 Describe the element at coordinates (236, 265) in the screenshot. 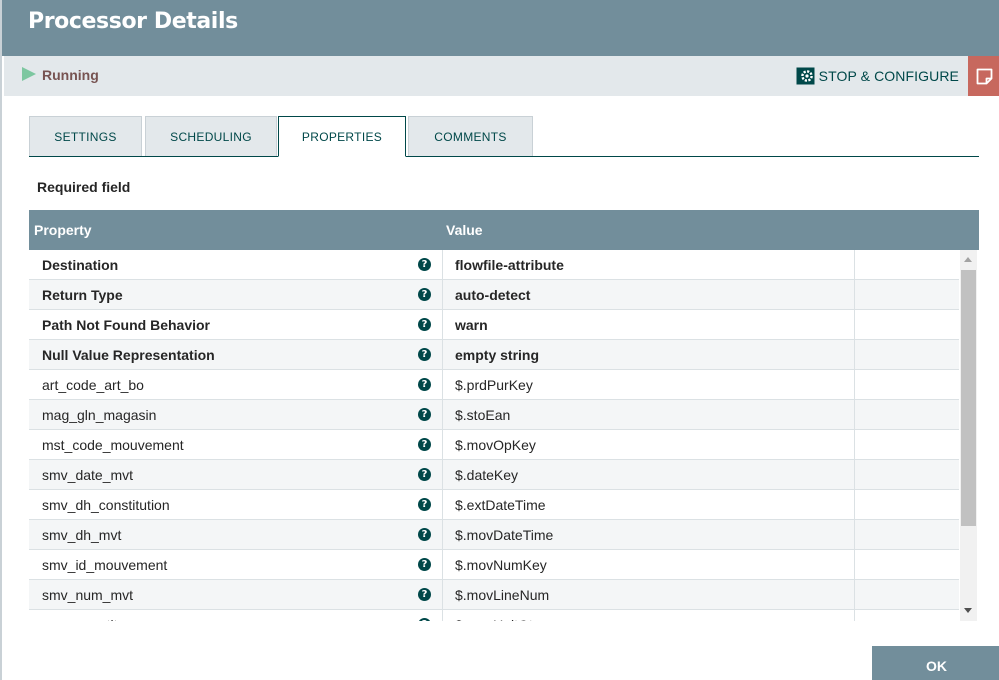

I see `property-cell: Destination?` at that location.